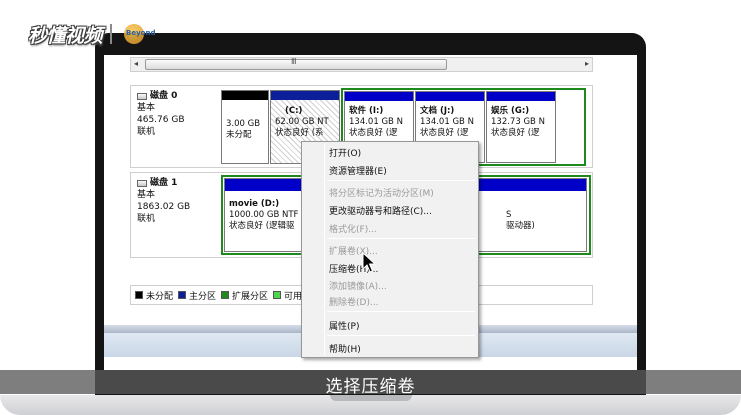  Describe the element at coordinates (299, 133) in the screenshot. I see `partition-status: 状态良好 (系` at that location.